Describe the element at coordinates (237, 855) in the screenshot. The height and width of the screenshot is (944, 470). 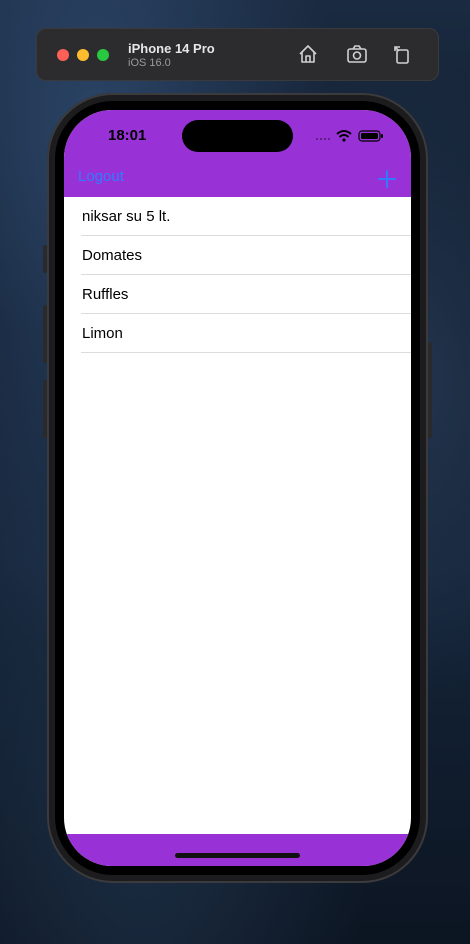
I see `home-indicator` at that location.